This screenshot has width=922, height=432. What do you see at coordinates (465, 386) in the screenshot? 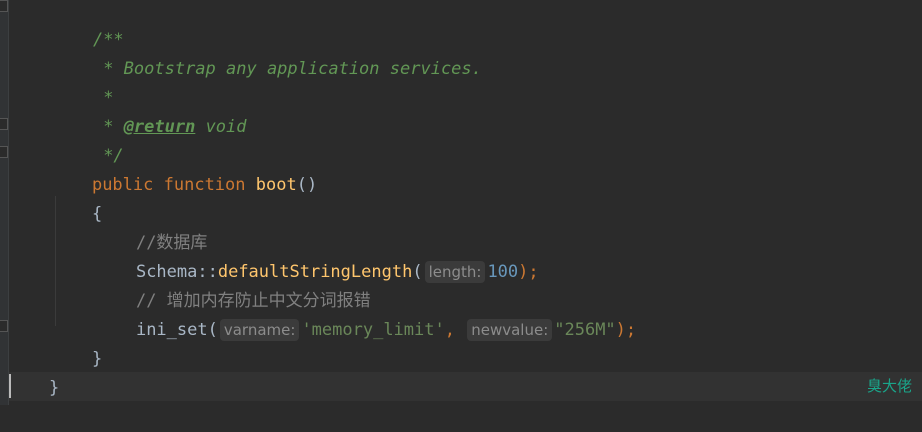
I see `current-line-highlight` at bounding box center [465, 386].